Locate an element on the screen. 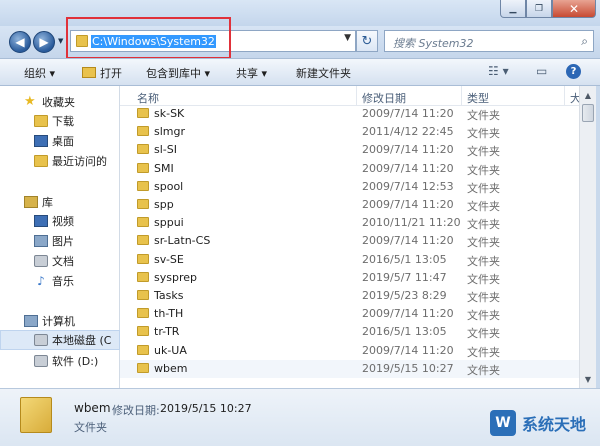  column-name: 名称 is located at coordinates (148, 98).